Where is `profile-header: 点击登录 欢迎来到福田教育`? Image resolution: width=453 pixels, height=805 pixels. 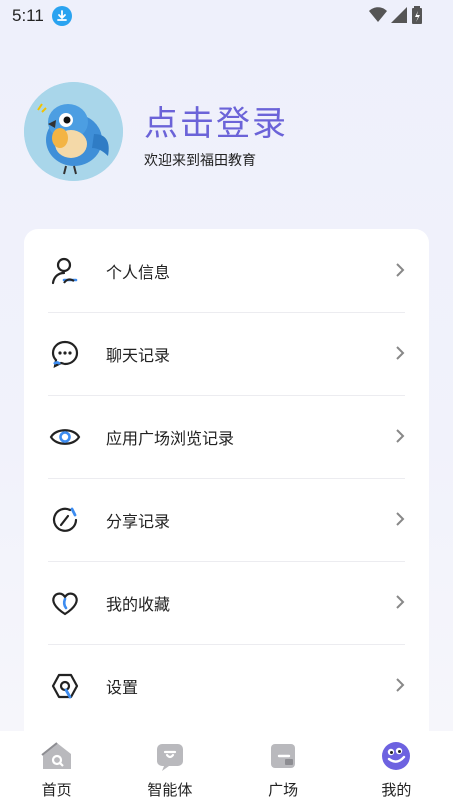
profile-header: 点击登录 欢迎来到福田教育 is located at coordinates (229, 132).